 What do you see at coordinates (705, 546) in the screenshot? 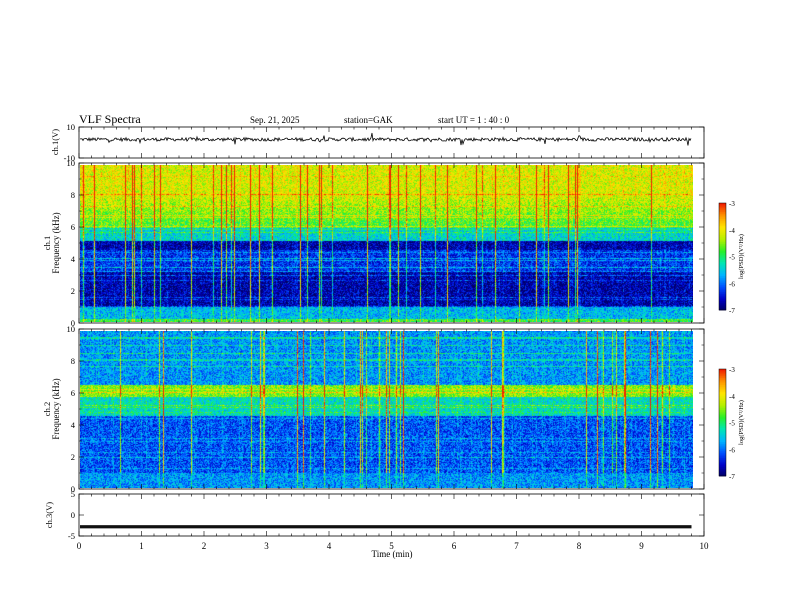
I see `x-tick-label: 10` at bounding box center [705, 546].